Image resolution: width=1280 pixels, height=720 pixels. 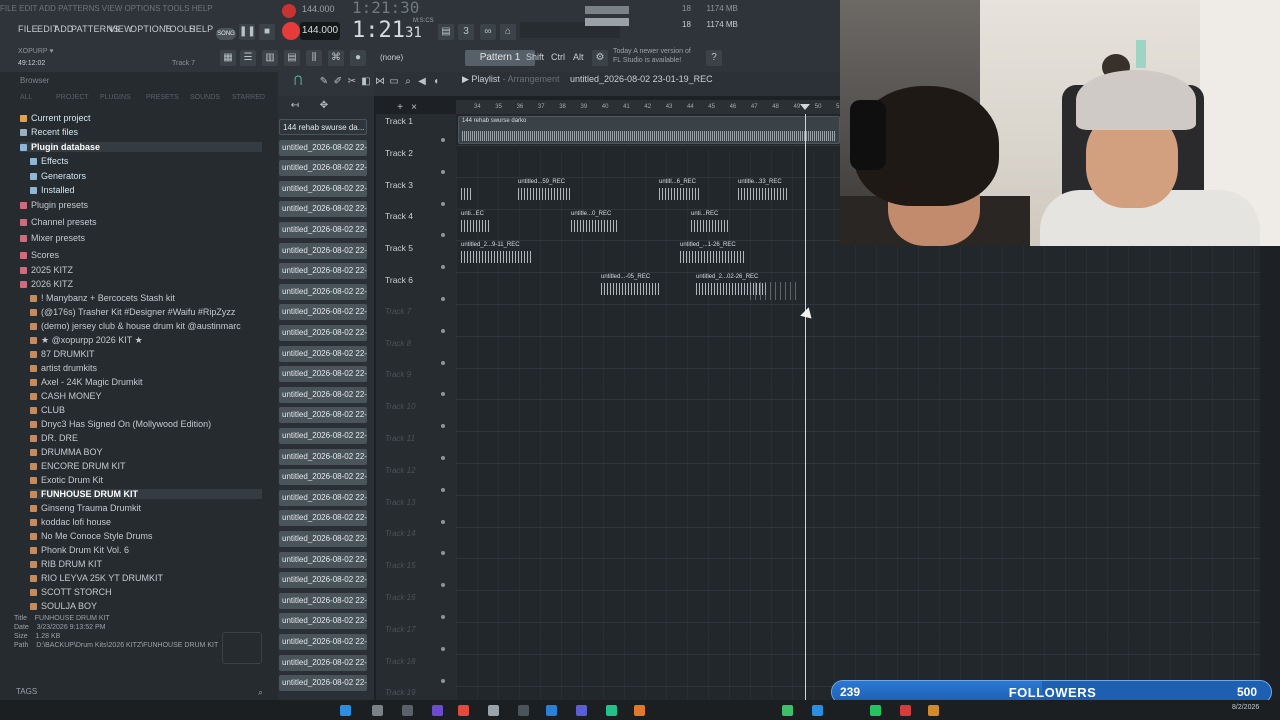 What do you see at coordinates (400, 533) in the screenshot?
I see `track-label: Track 14` at bounding box center [400, 533].